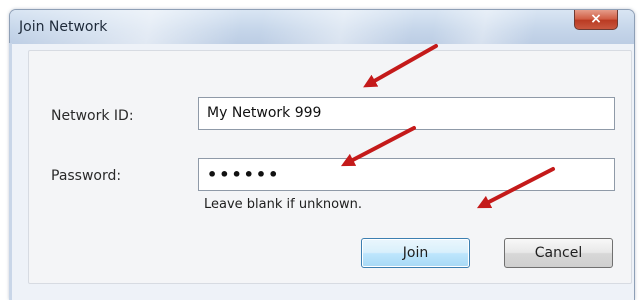 This screenshot has height=300, width=640. What do you see at coordinates (378, 146) in the screenshot?
I see `arrow-password` at bounding box center [378, 146].